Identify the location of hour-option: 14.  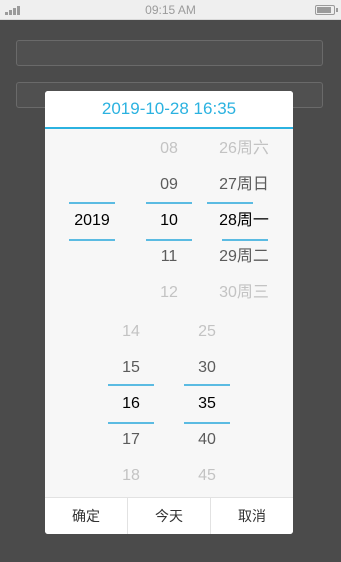
(131, 332).